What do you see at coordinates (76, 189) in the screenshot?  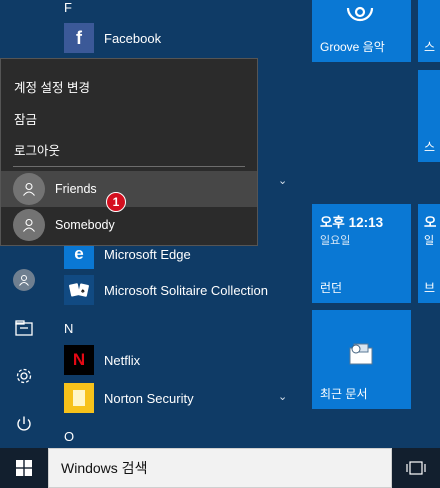 I see `user-name: Friends` at bounding box center [76, 189].